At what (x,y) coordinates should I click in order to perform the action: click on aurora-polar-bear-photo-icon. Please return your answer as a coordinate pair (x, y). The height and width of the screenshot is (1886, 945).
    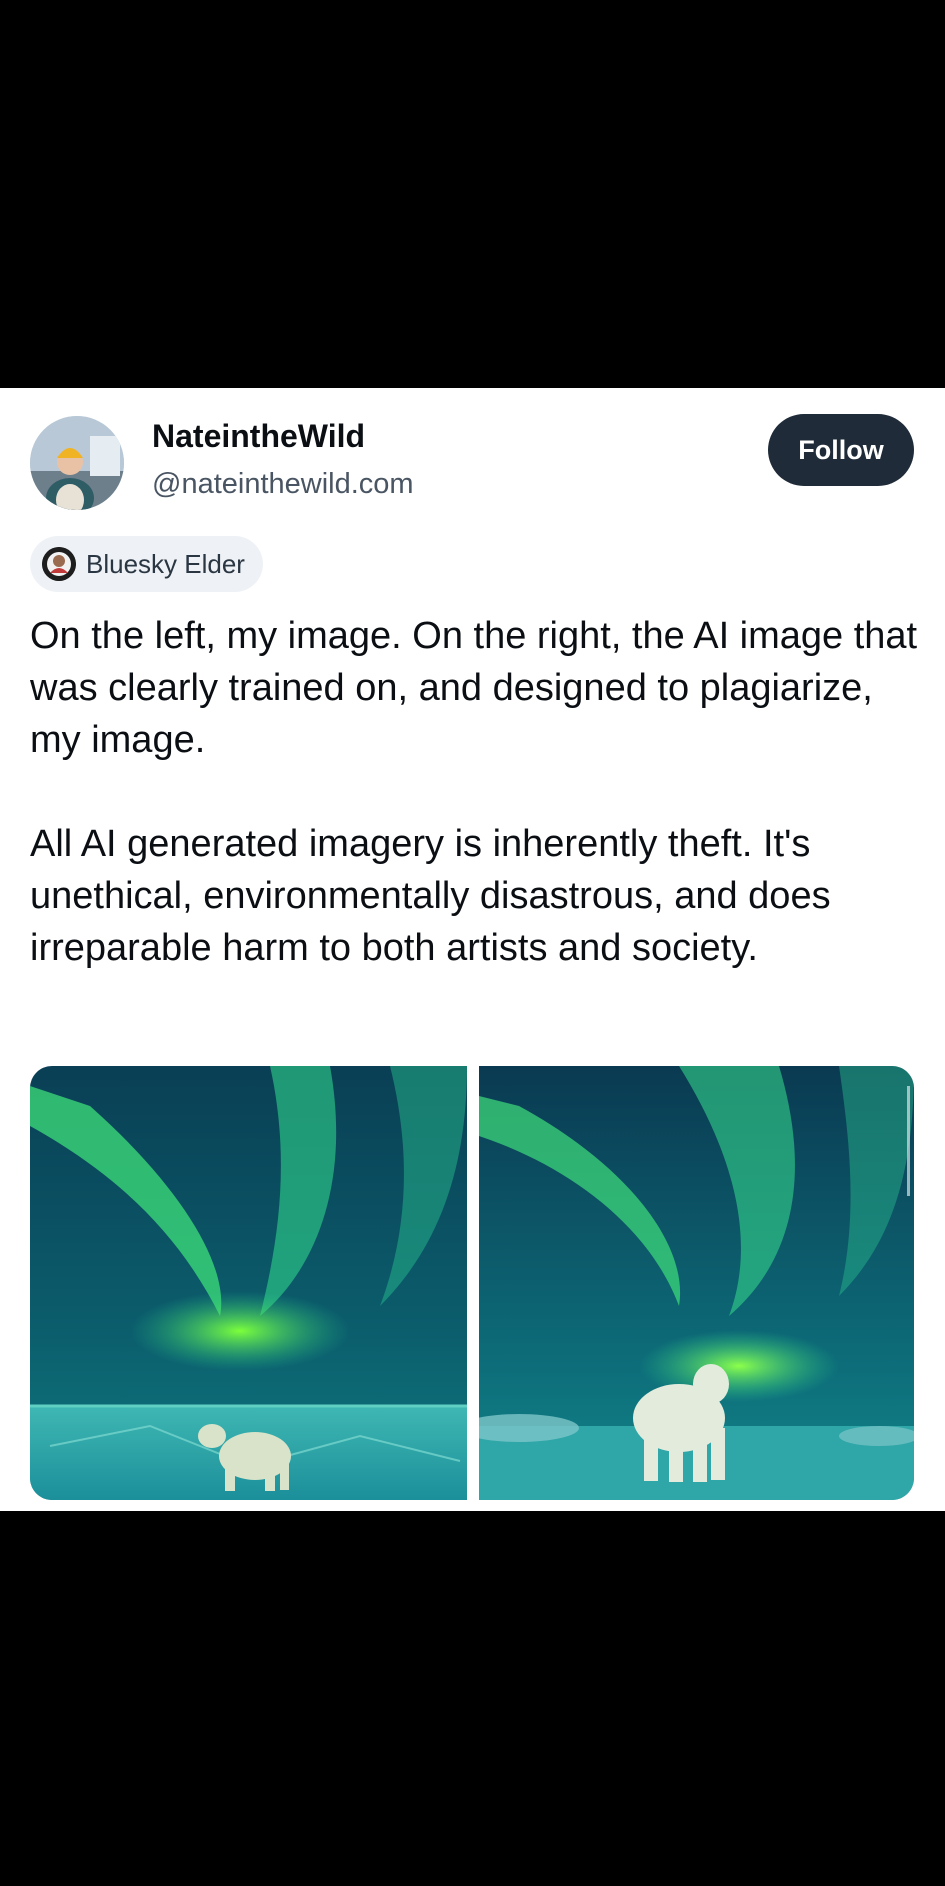
    Looking at the image, I should click on (248, 1283).